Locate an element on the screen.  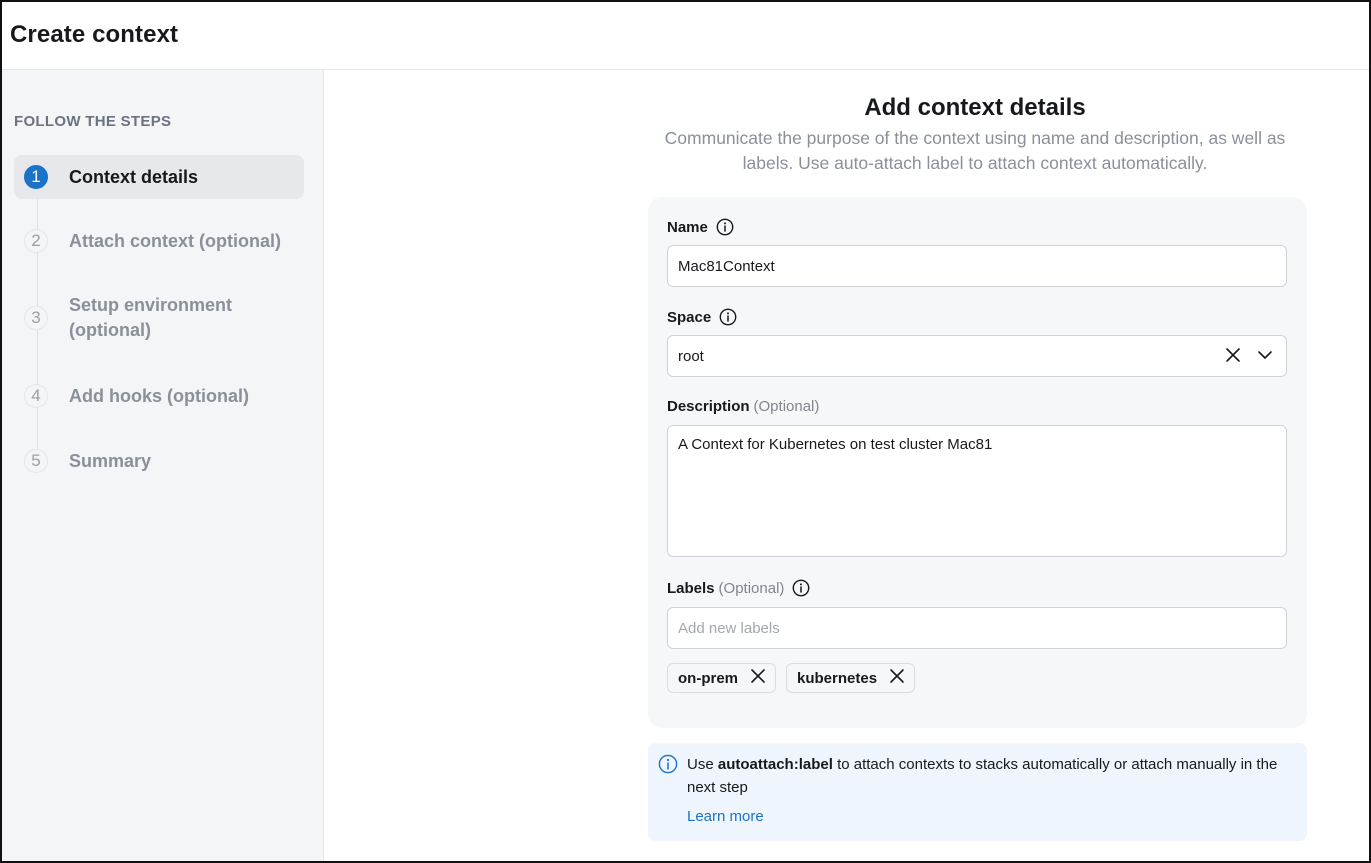
steps-heading: FOLLOW THE STEPS is located at coordinates (93, 121).